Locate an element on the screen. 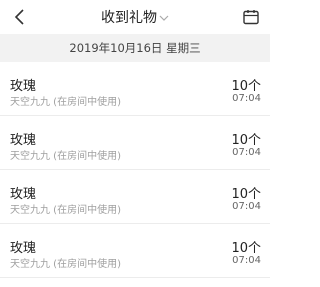 The height and width of the screenshot is (287, 320). page-title-dropdown: 收到礼物 is located at coordinates (135, 17).